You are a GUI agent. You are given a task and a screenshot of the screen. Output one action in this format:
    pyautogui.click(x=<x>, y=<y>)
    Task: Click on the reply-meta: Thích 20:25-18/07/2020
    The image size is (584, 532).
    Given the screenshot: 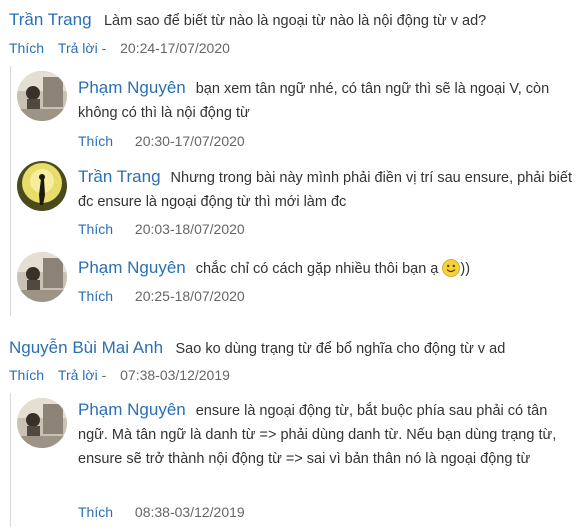 What is the action you would take?
    pyautogui.click(x=161, y=296)
    